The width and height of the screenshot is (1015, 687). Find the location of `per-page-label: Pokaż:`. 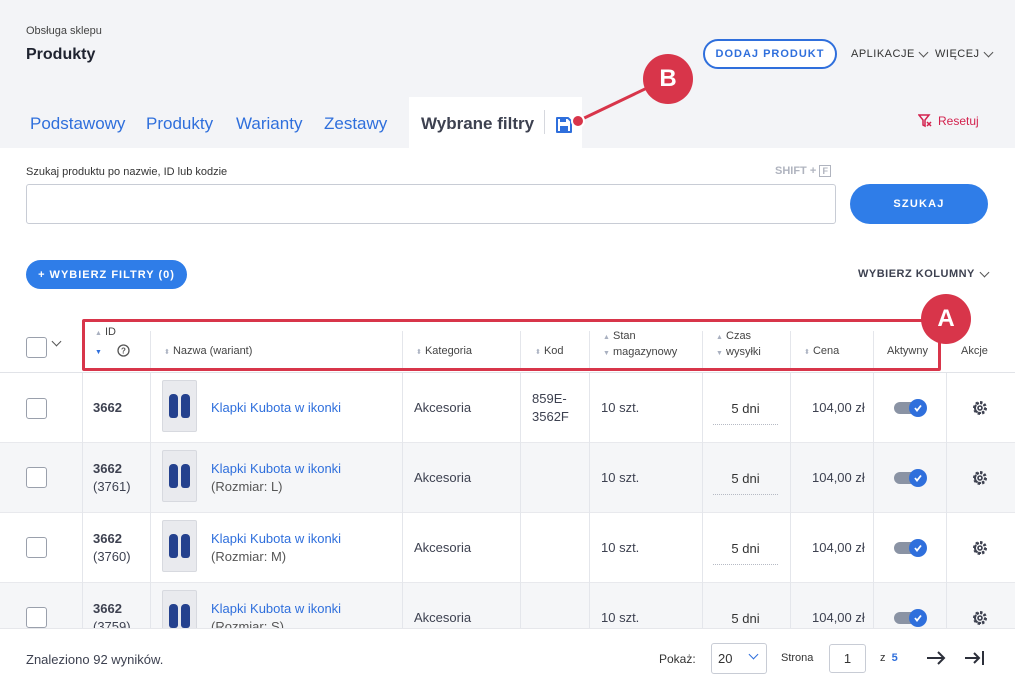

per-page-label: Pokaż: is located at coordinates (677, 659).